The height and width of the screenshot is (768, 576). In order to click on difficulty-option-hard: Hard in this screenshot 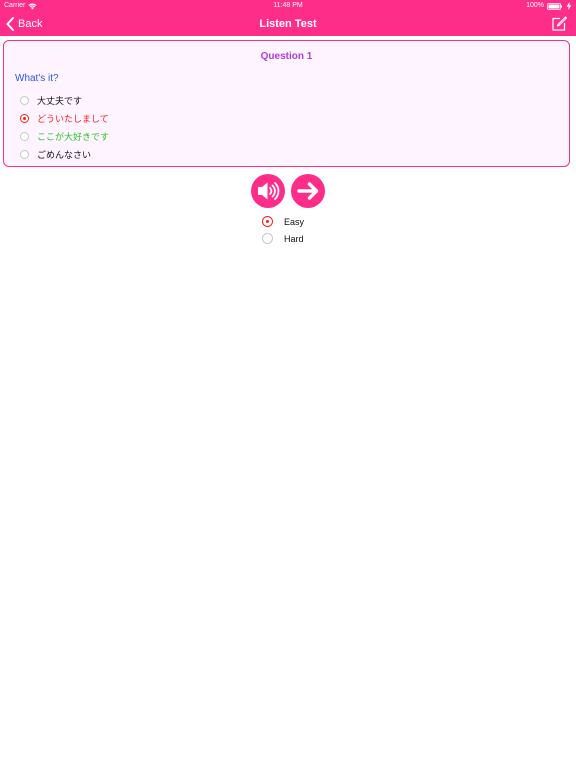, I will do `click(283, 238)`.